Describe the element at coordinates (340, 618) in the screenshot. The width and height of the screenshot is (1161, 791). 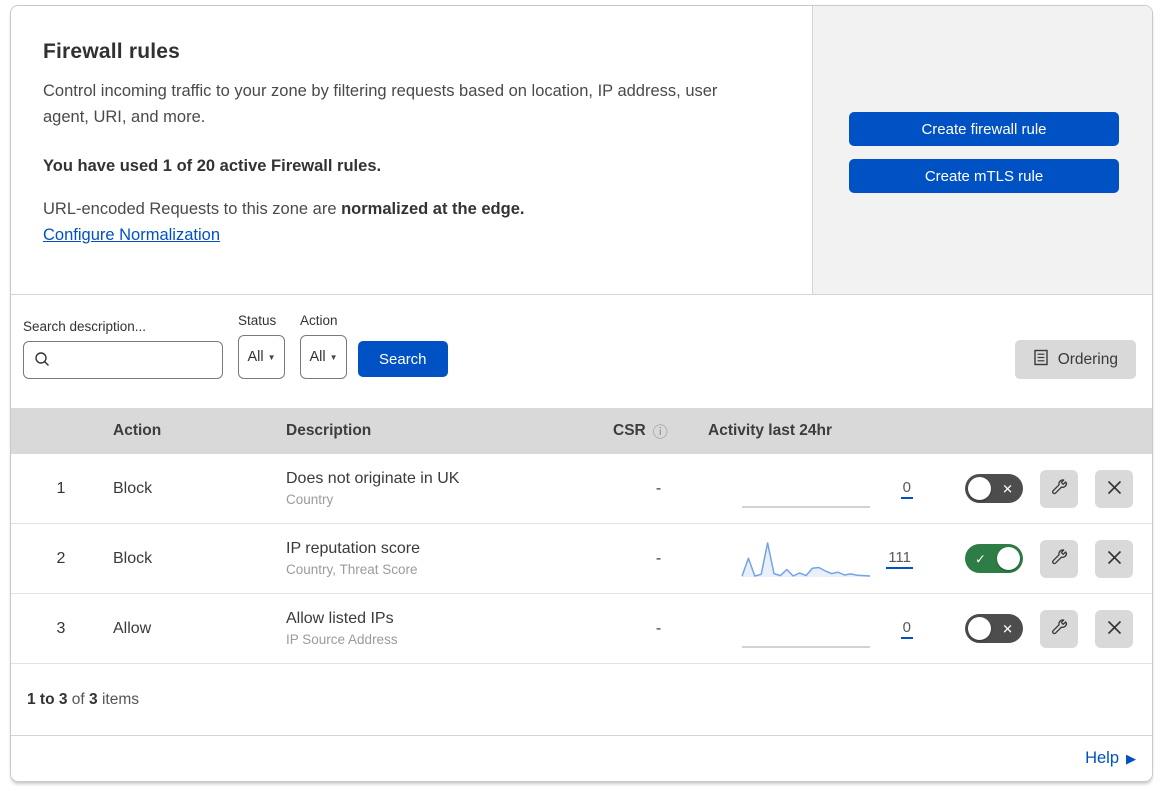
I see `rule-description: Allow listed IPs` at that location.